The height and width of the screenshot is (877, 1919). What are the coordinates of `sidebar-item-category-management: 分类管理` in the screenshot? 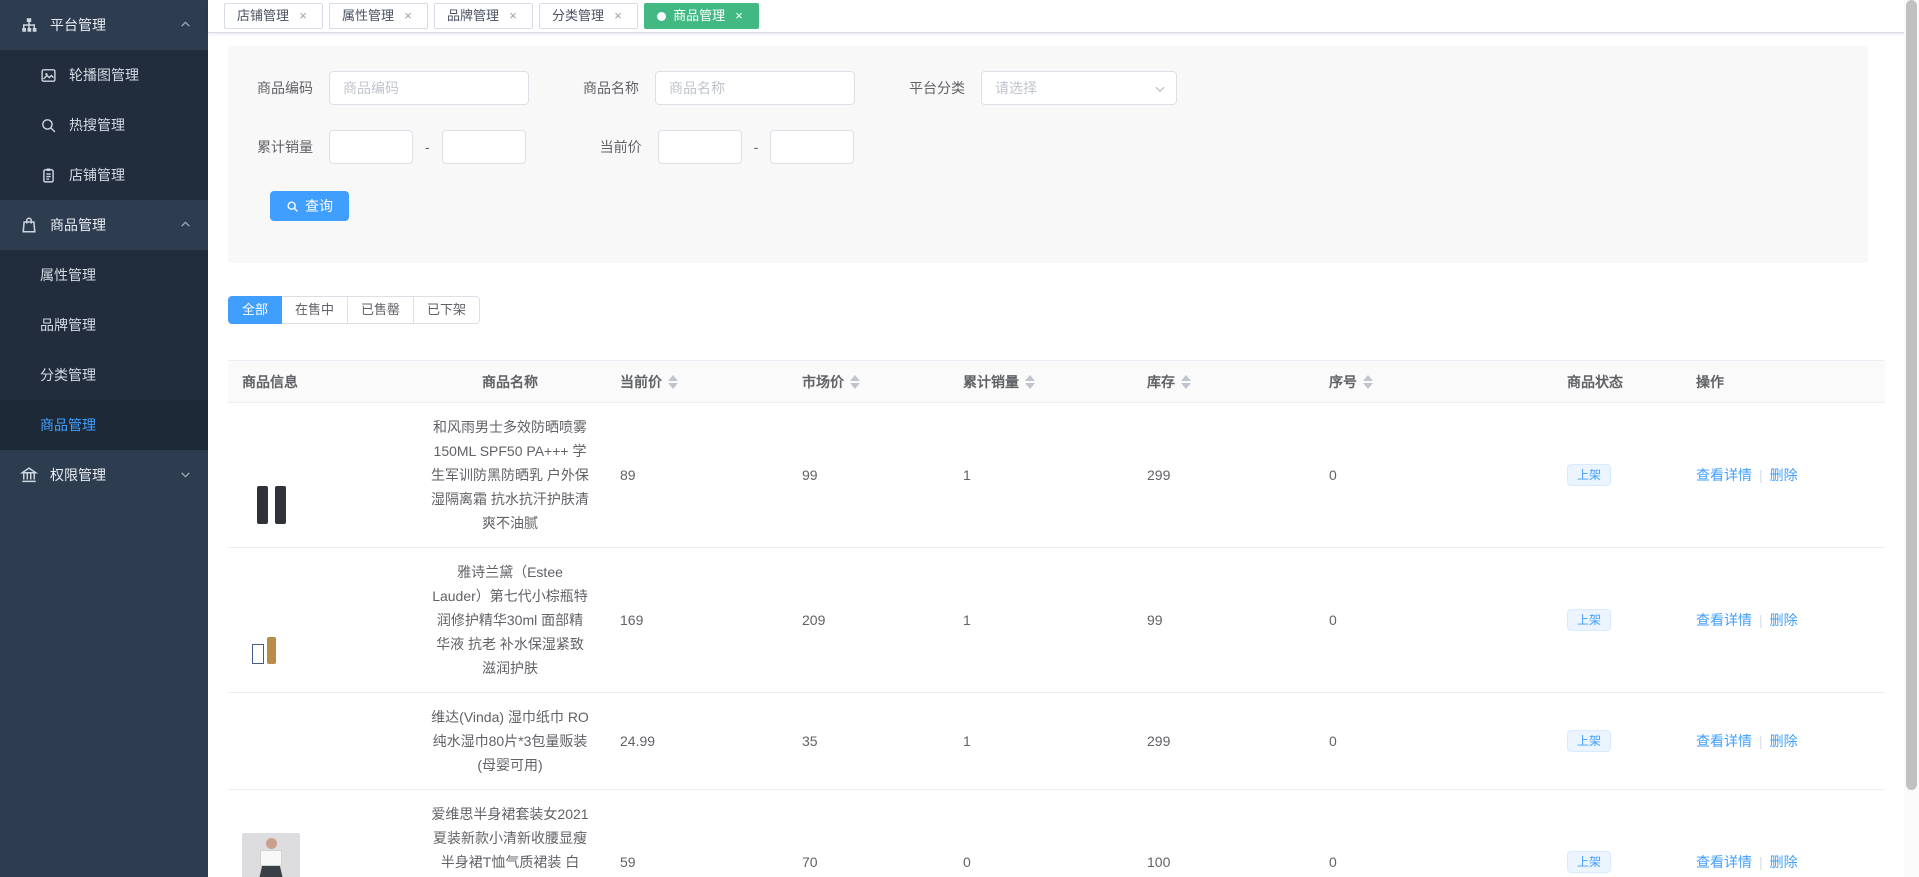 It's located at (104, 375).